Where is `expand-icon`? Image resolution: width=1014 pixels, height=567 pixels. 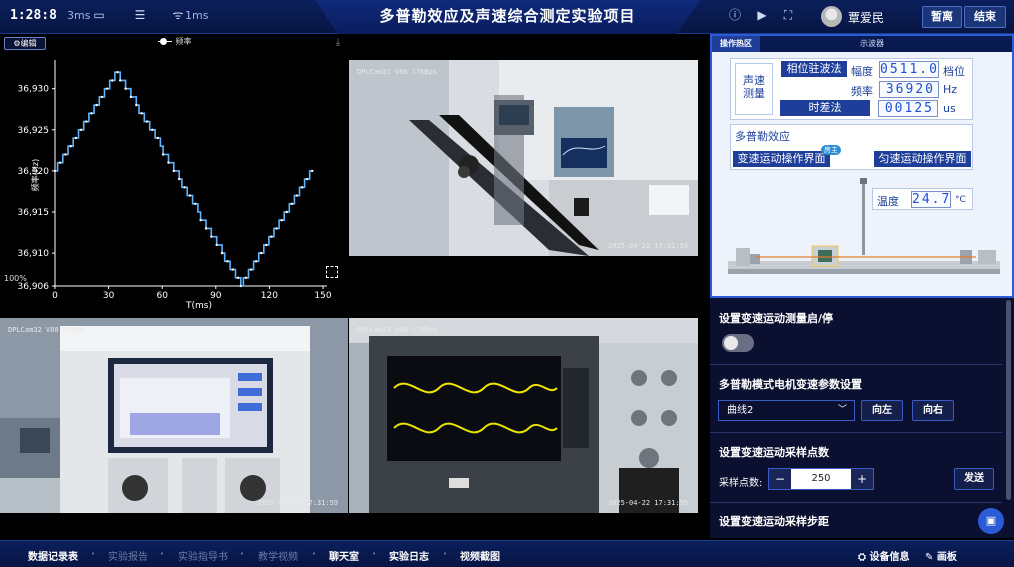
expand-icon is located at coordinates (332, 272).